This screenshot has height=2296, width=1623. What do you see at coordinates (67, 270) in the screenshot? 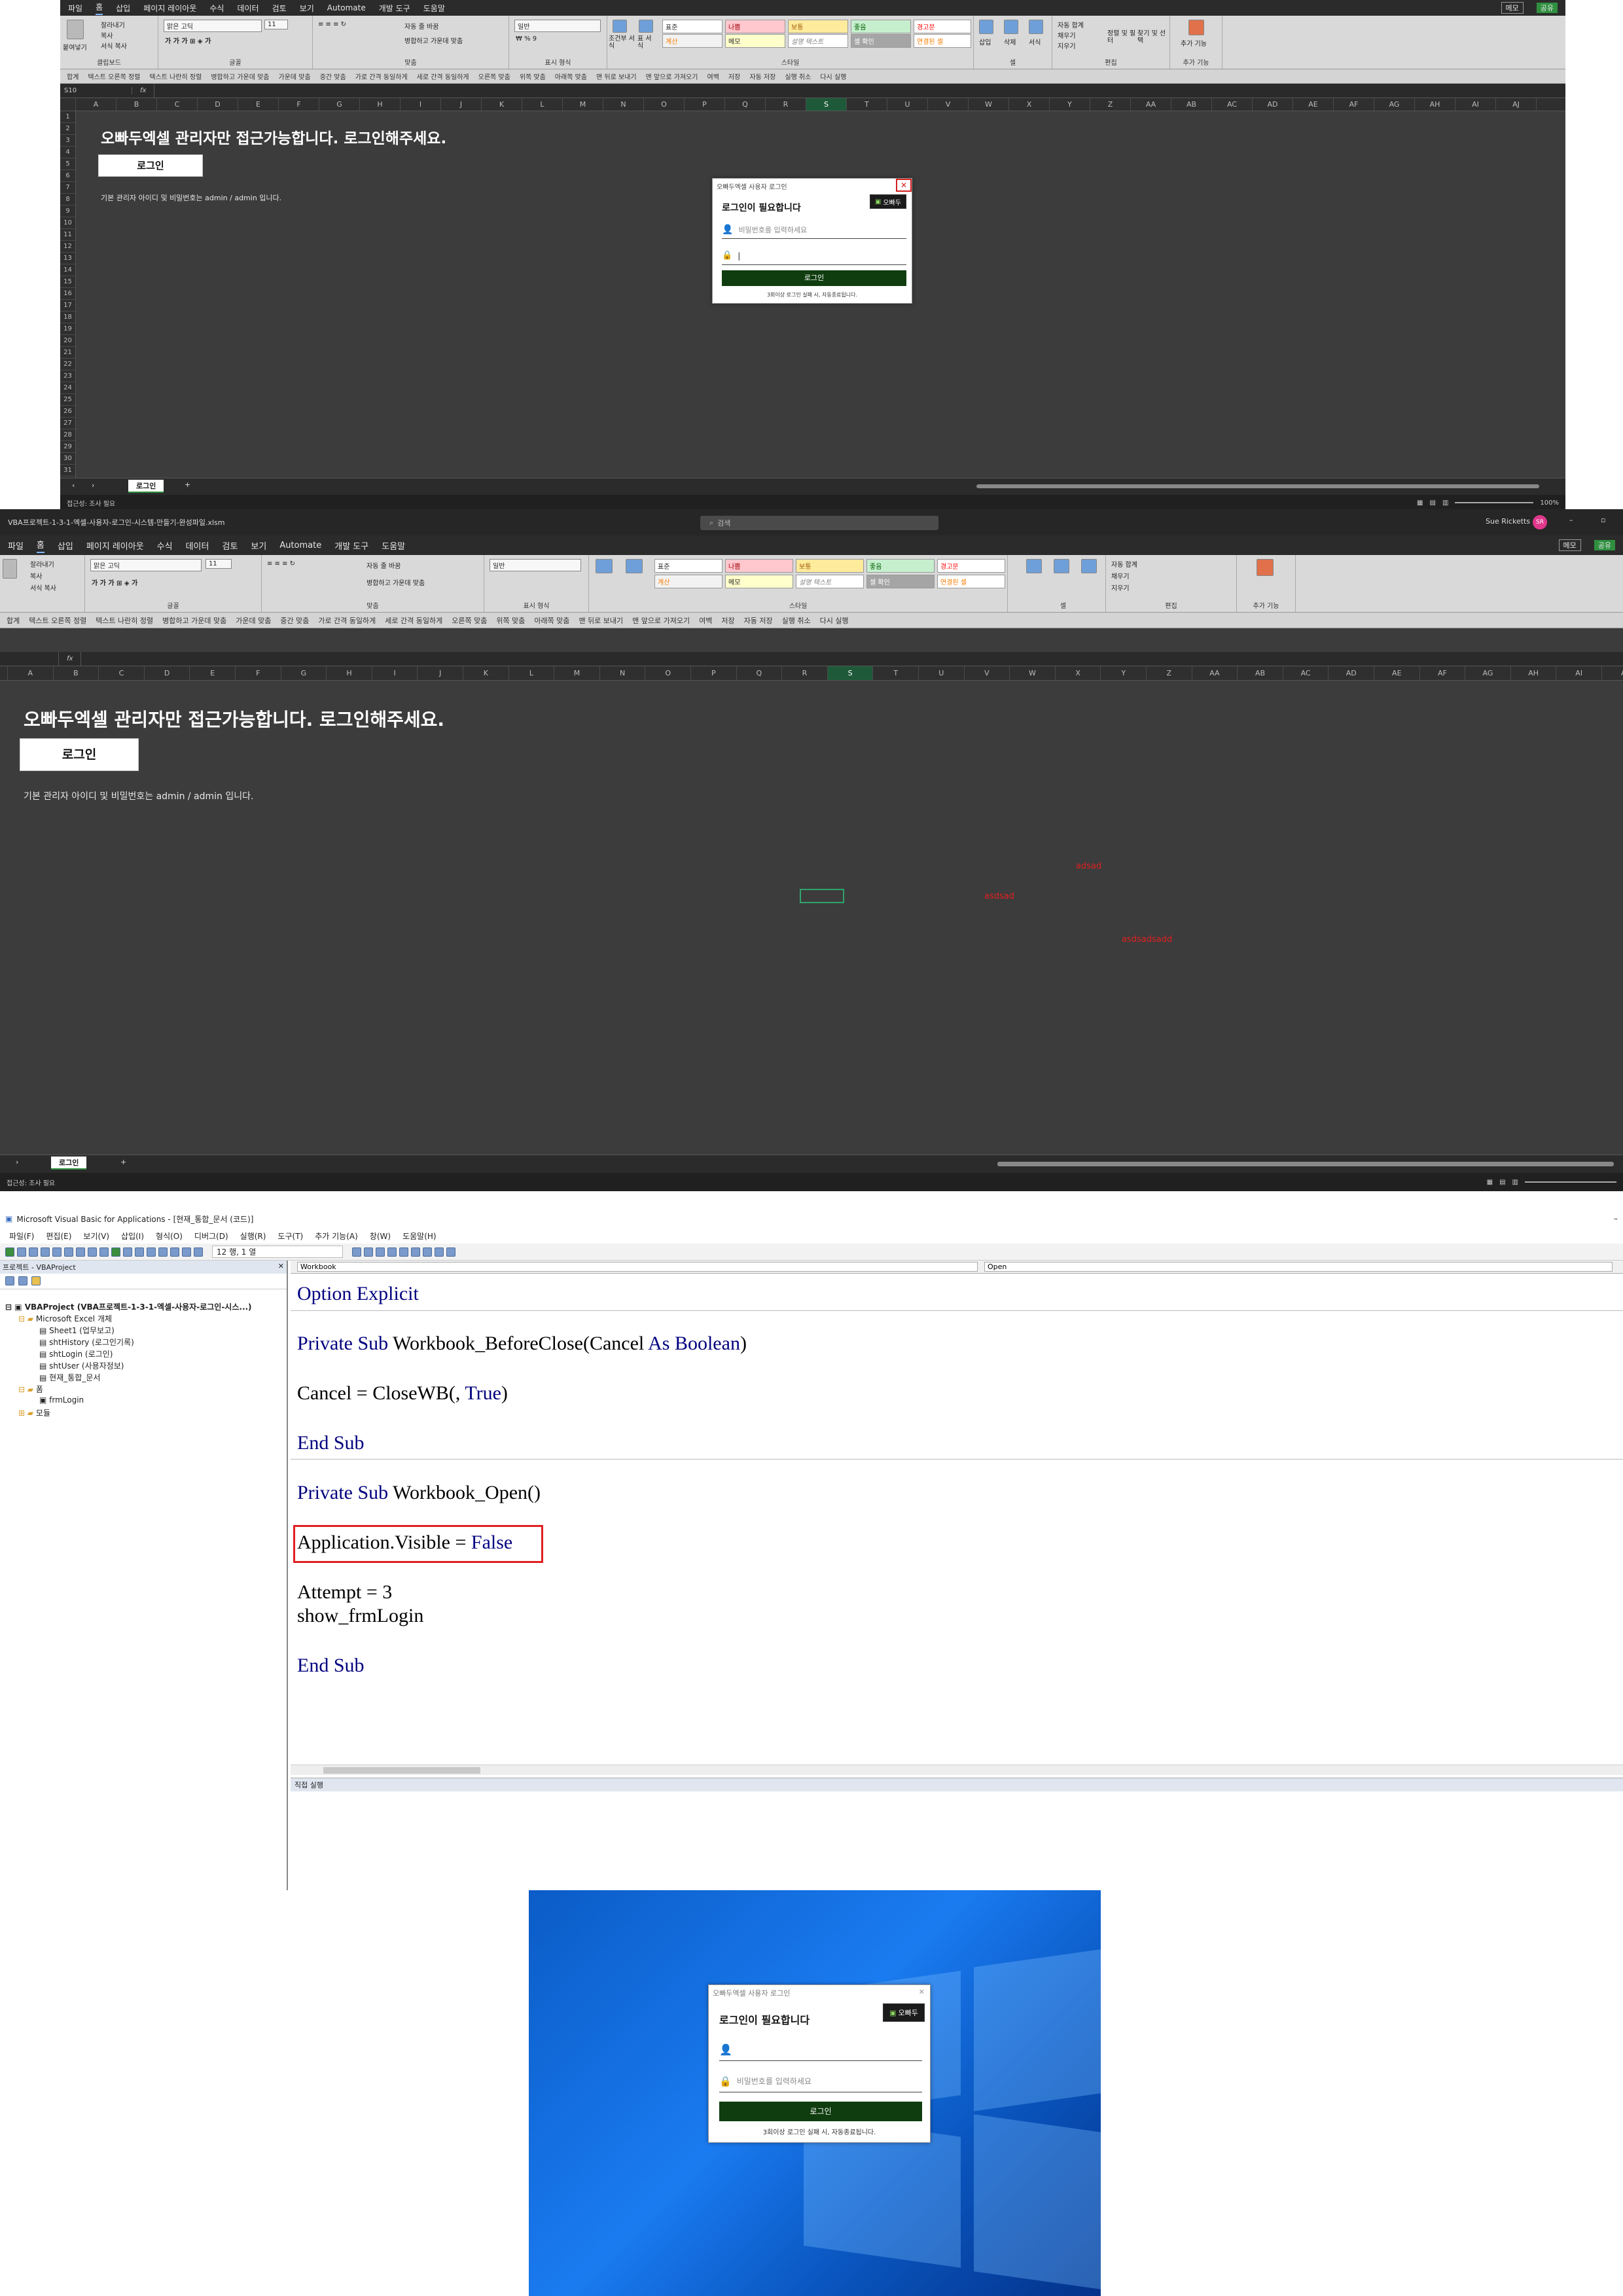
I see `row-header: 14` at bounding box center [67, 270].